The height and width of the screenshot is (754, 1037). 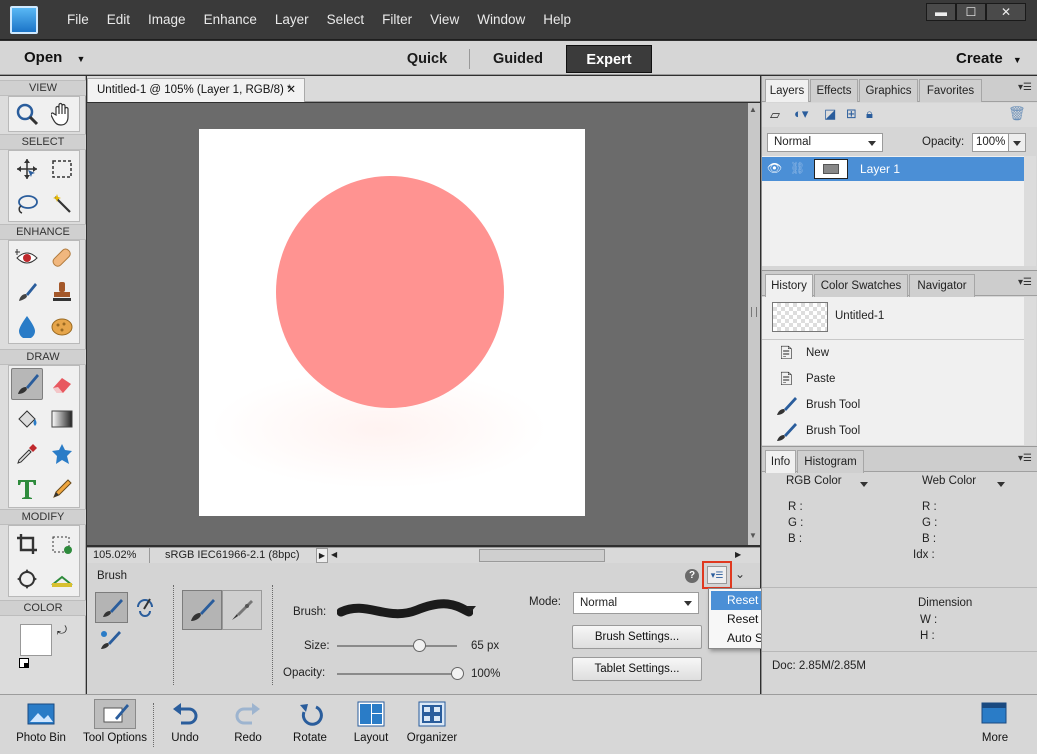 I want to click on new-layer-icon: ▱, so click(x=775, y=115).